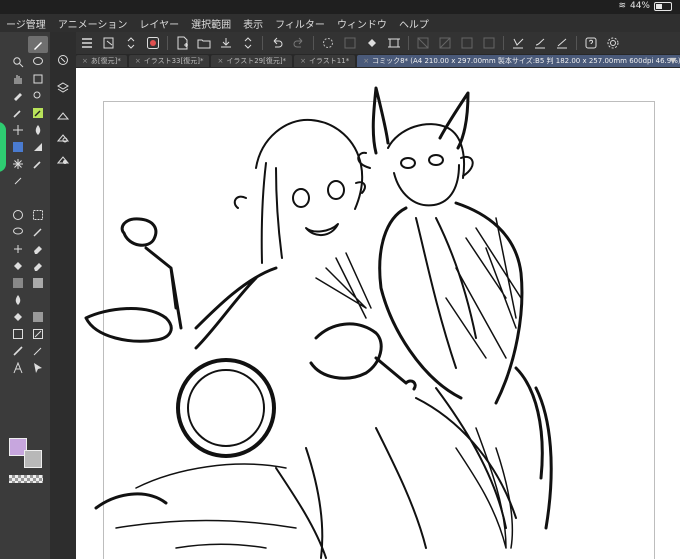  I want to click on selection-auto-icon, so click(18, 146).